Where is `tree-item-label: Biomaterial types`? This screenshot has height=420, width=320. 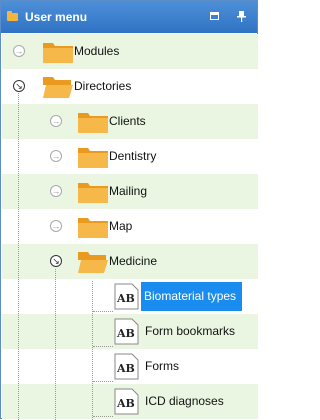
tree-item-label: Biomaterial types is located at coordinates (192, 296).